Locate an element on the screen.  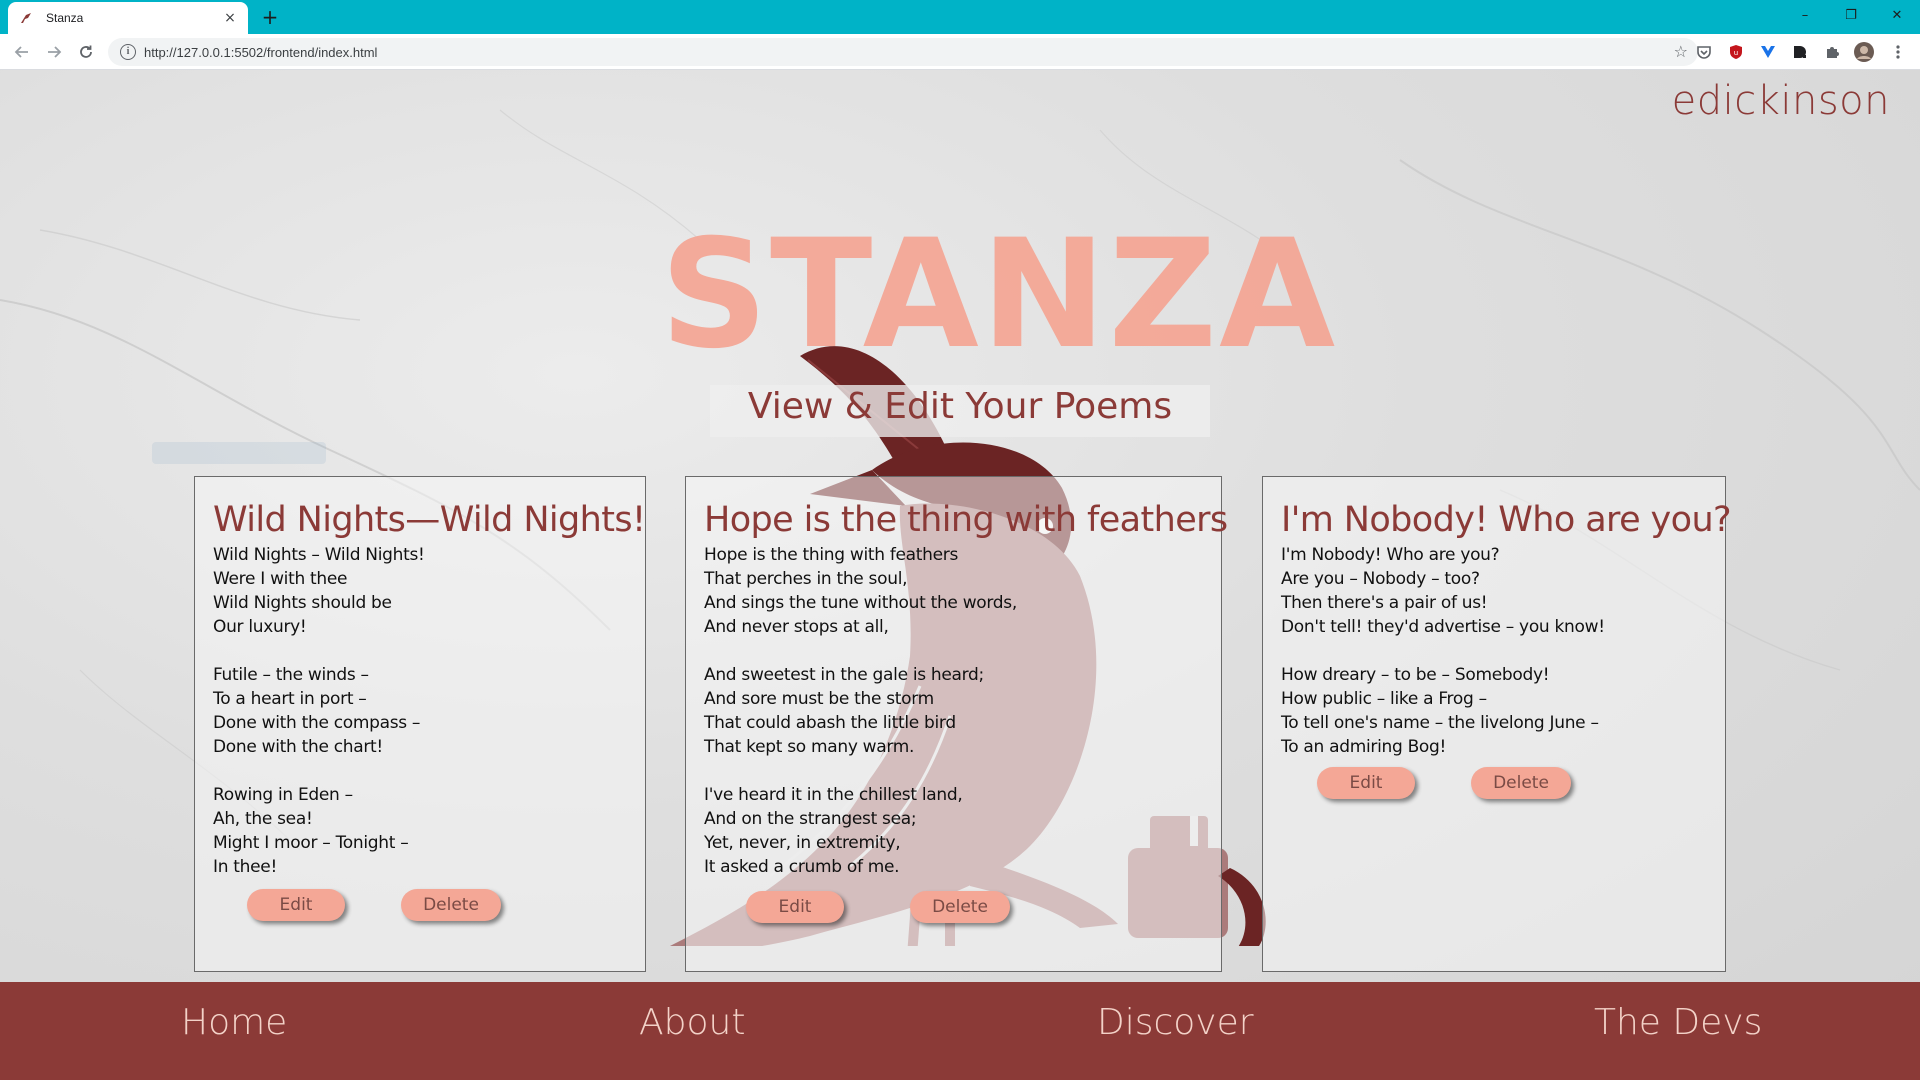
page-subtitle: View & Edit Your Poems is located at coordinates (960, 406).